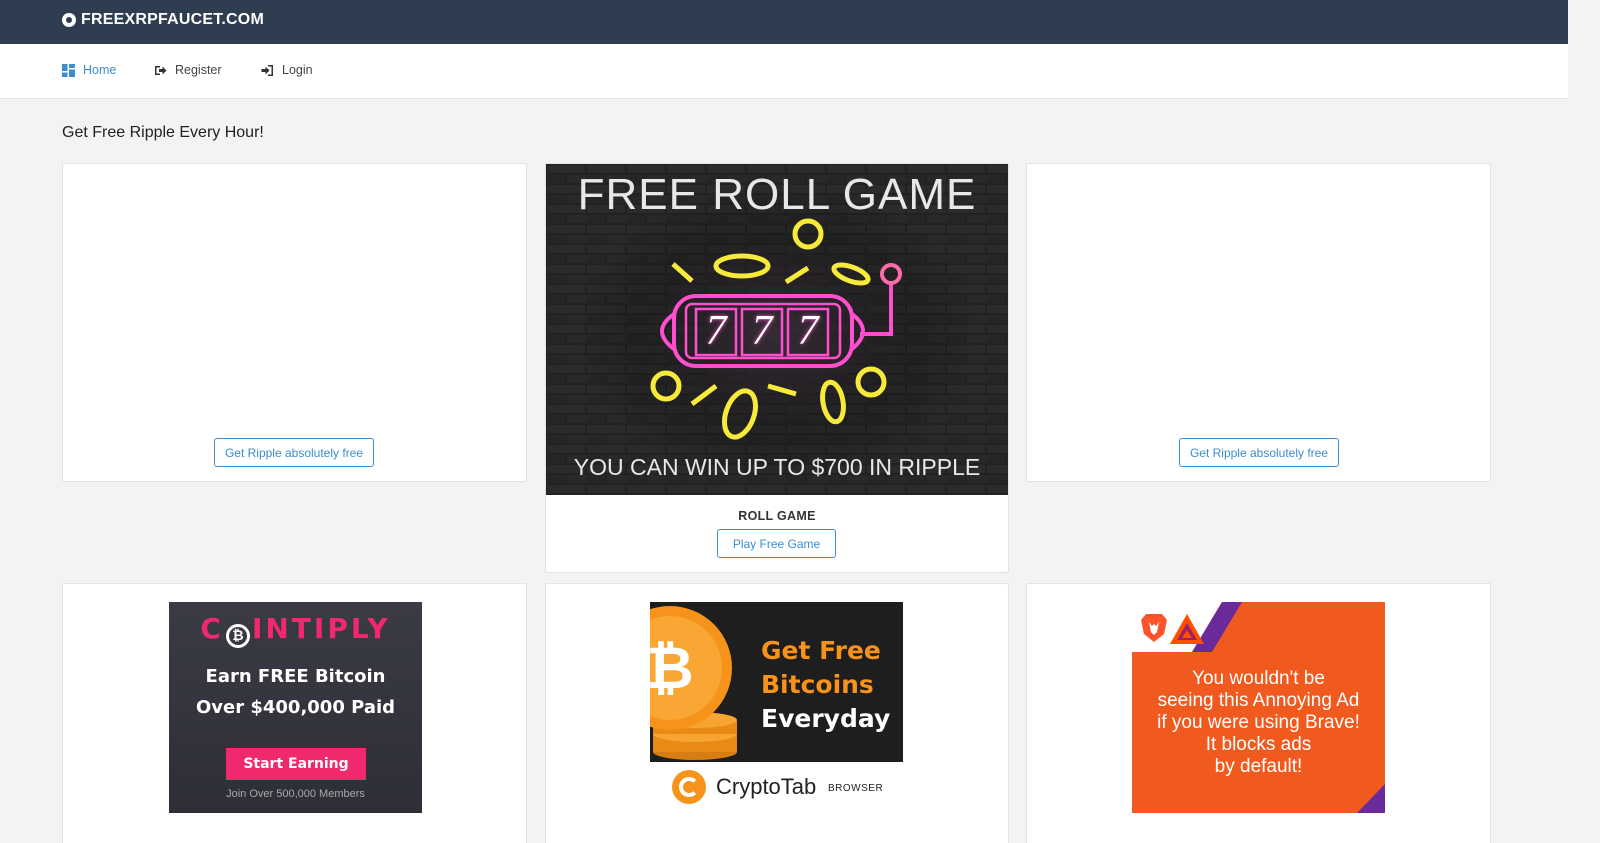 Image resolution: width=1600 pixels, height=843 pixels. Describe the element at coordinates (821, 650) in the screenshot. I see `cryptotab-line1: Get Free` at that location.